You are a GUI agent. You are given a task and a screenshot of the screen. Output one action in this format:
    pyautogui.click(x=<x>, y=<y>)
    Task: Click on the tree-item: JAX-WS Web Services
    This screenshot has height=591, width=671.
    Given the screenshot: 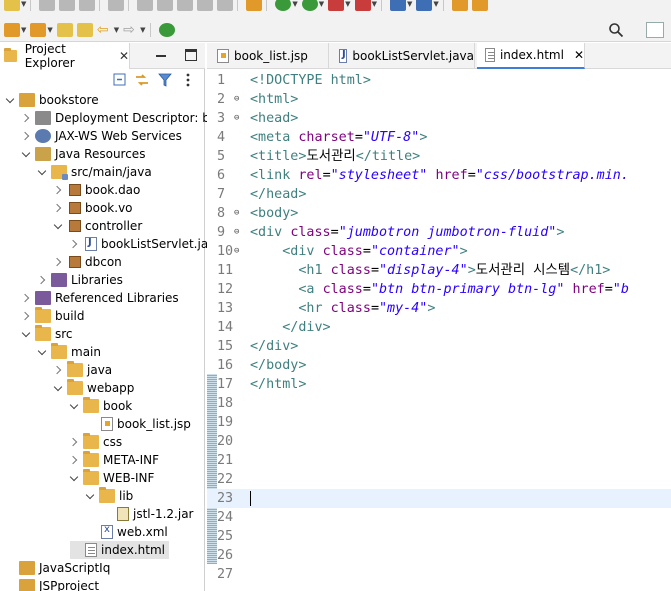 What is the action you would take?
    pyautogui.click(x=102, y=136)
    